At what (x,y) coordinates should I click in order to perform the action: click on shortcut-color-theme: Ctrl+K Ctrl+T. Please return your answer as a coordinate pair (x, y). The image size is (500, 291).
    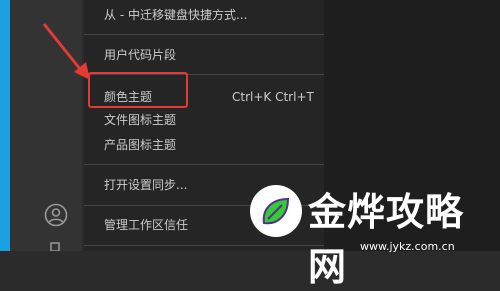
    Looking at the image, I should click on (273, 97).